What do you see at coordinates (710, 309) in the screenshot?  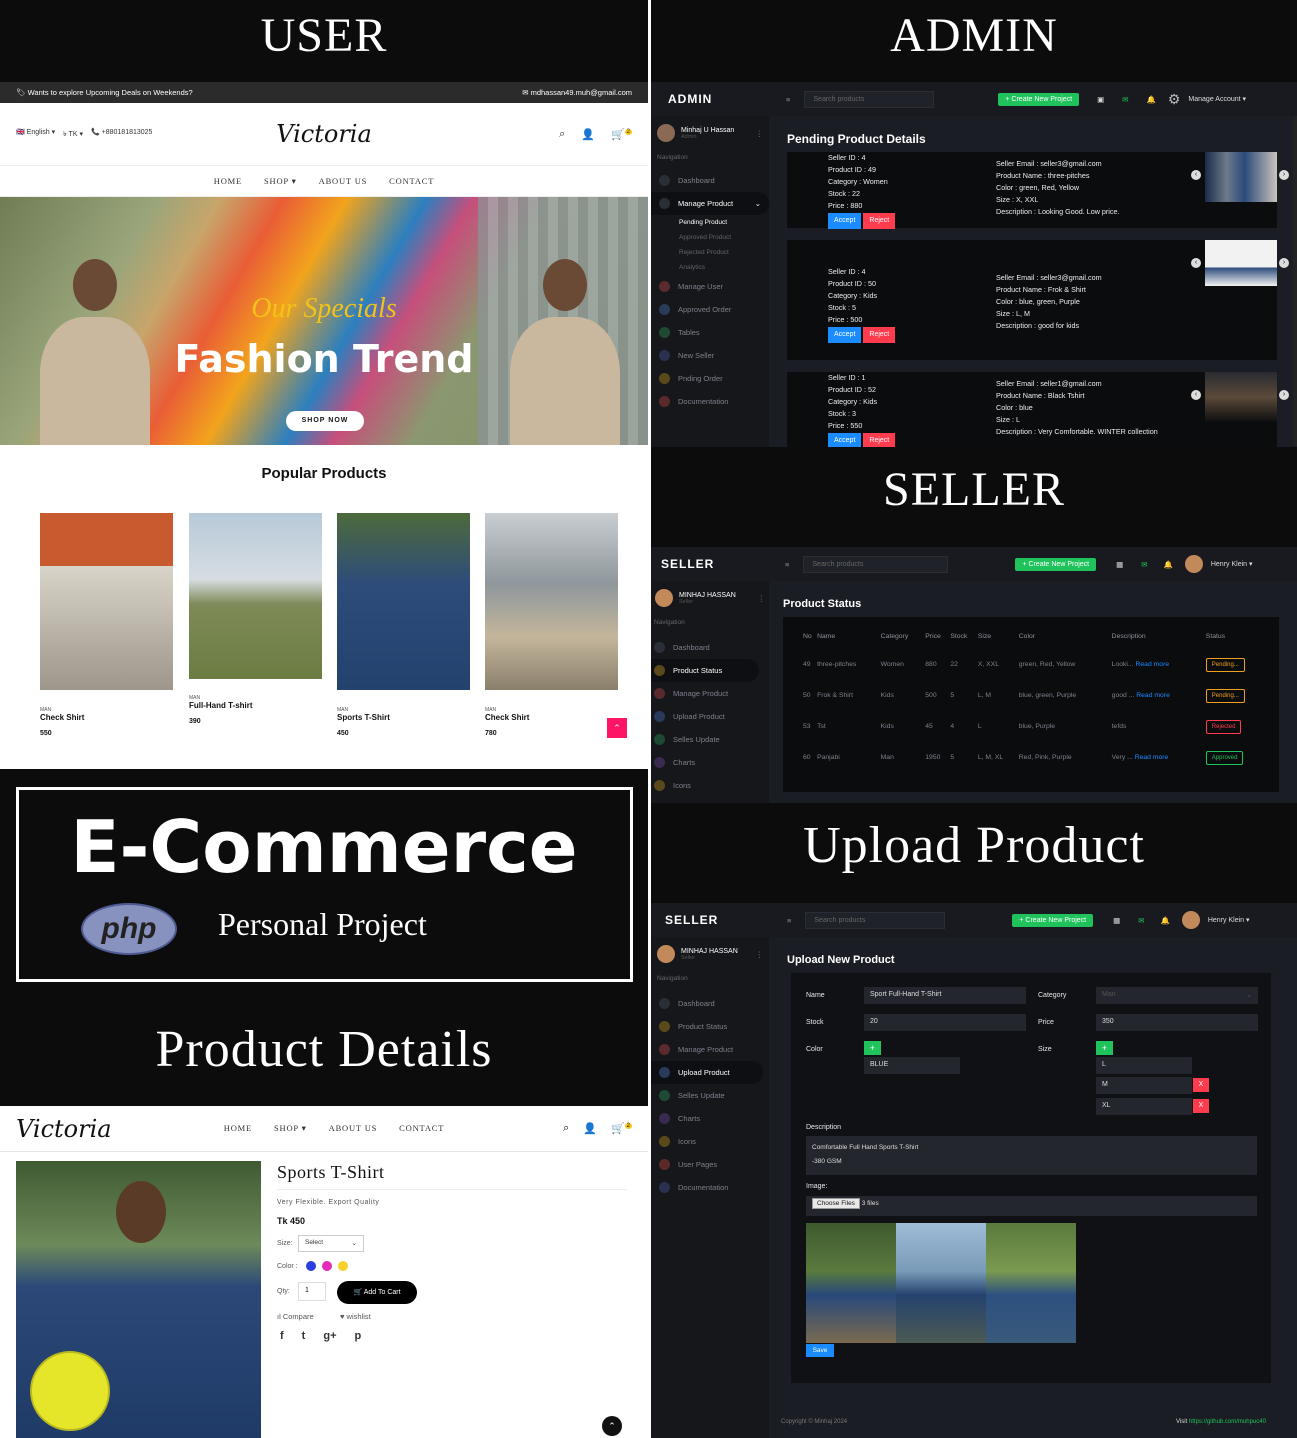 I see `sidebar-item-approved-order: Approved Order` at bounding box center [710, 309].